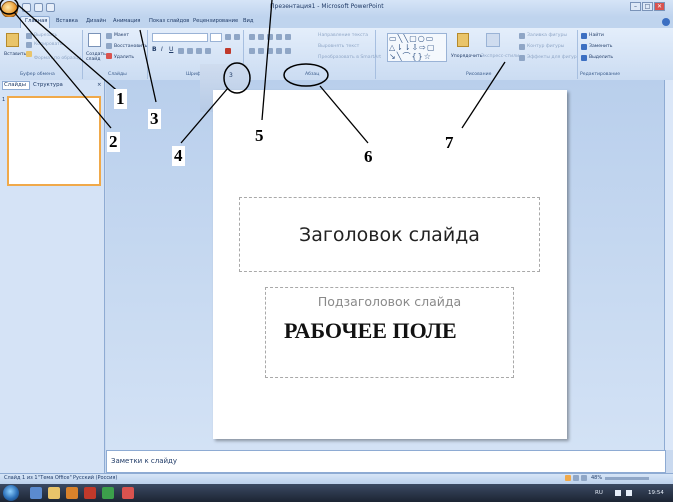 The width and height of the screenshot is (673, 502). What do you see at coordinates (259, 136) in the screenshot?
I see `annotation-5: 5` at bounding box center [259, 136].